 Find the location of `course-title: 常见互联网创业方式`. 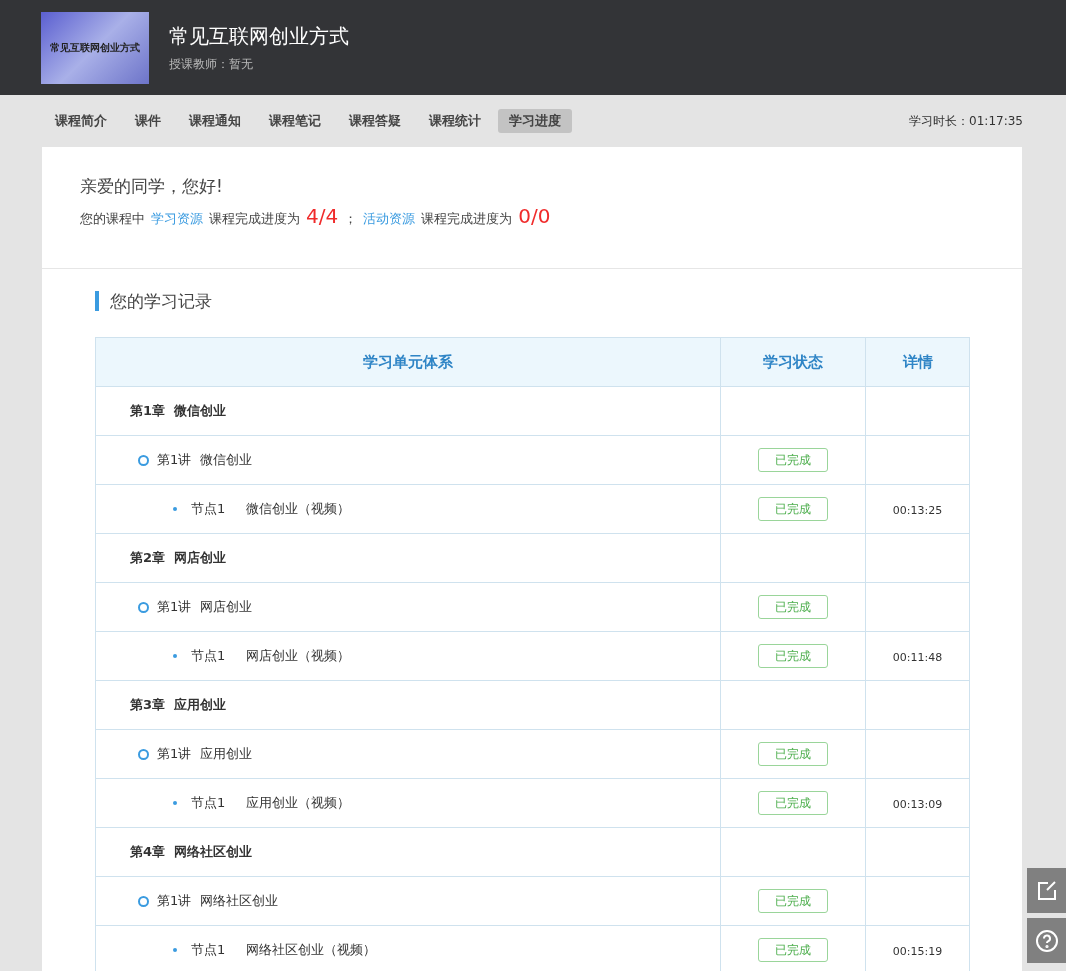

course-title: 常见互联网创业方式 is located at coordinates (259, 36).